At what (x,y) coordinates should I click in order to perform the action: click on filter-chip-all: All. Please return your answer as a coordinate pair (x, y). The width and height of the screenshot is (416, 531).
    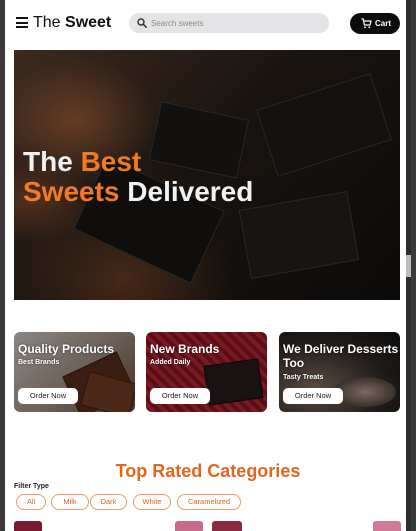
    Looking at the image, I should click on (31, 502).